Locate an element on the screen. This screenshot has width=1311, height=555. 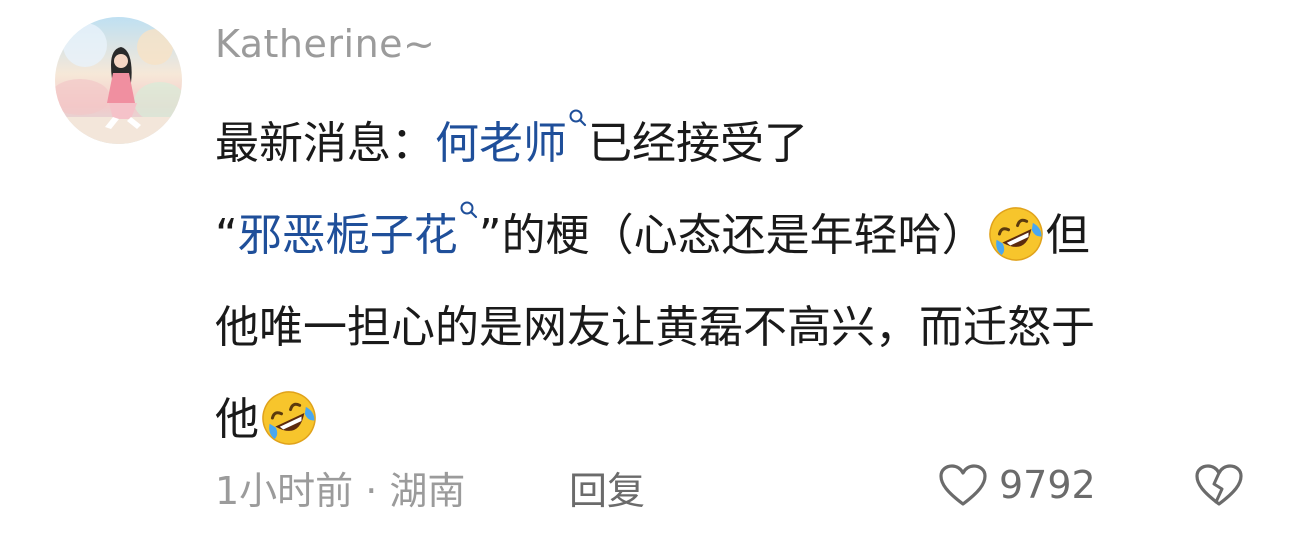
heart-outline-icon is located at coordinates (963, 485).